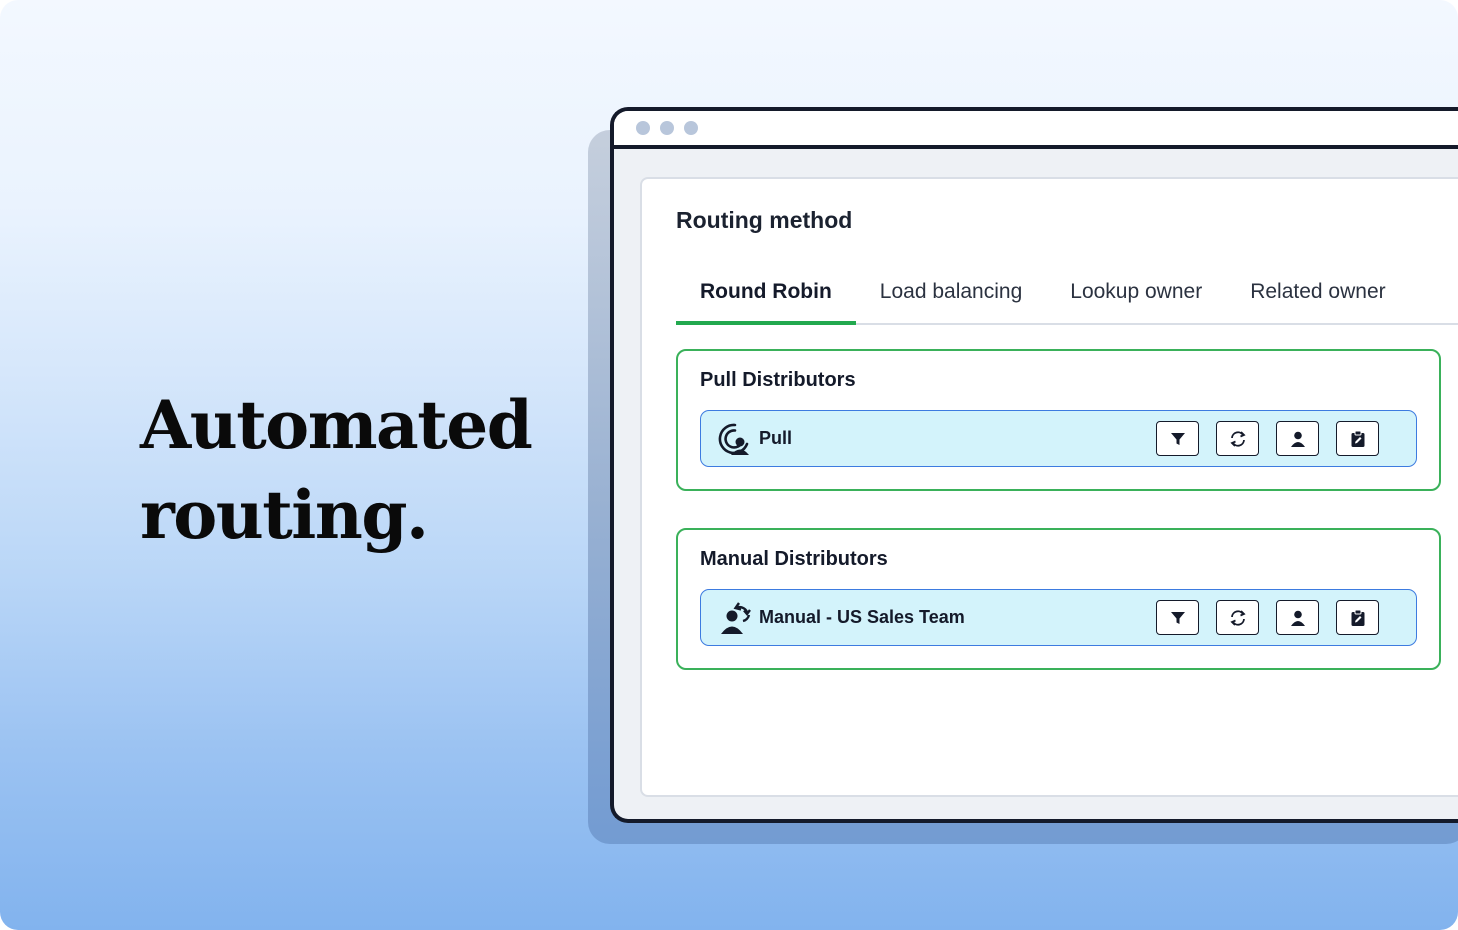 The image size is (1458, 930). Describe the element at coordinates (778, 380) in the screenshot. I see `group-title: Pull Distributors` at that location.